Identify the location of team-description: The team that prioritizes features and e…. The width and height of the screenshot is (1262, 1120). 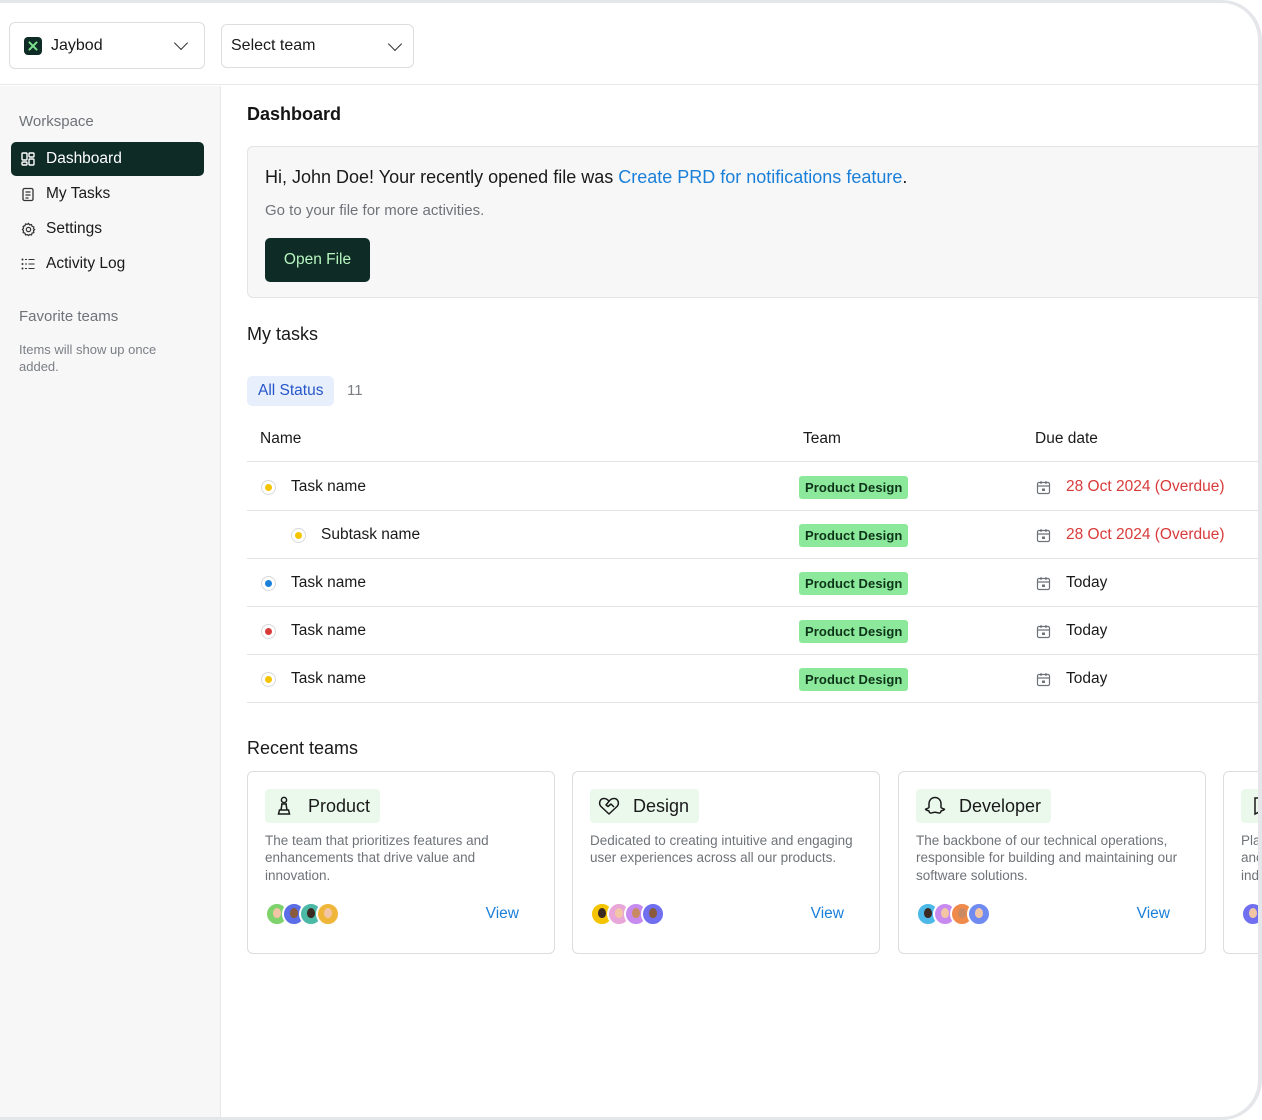
(377, 858).